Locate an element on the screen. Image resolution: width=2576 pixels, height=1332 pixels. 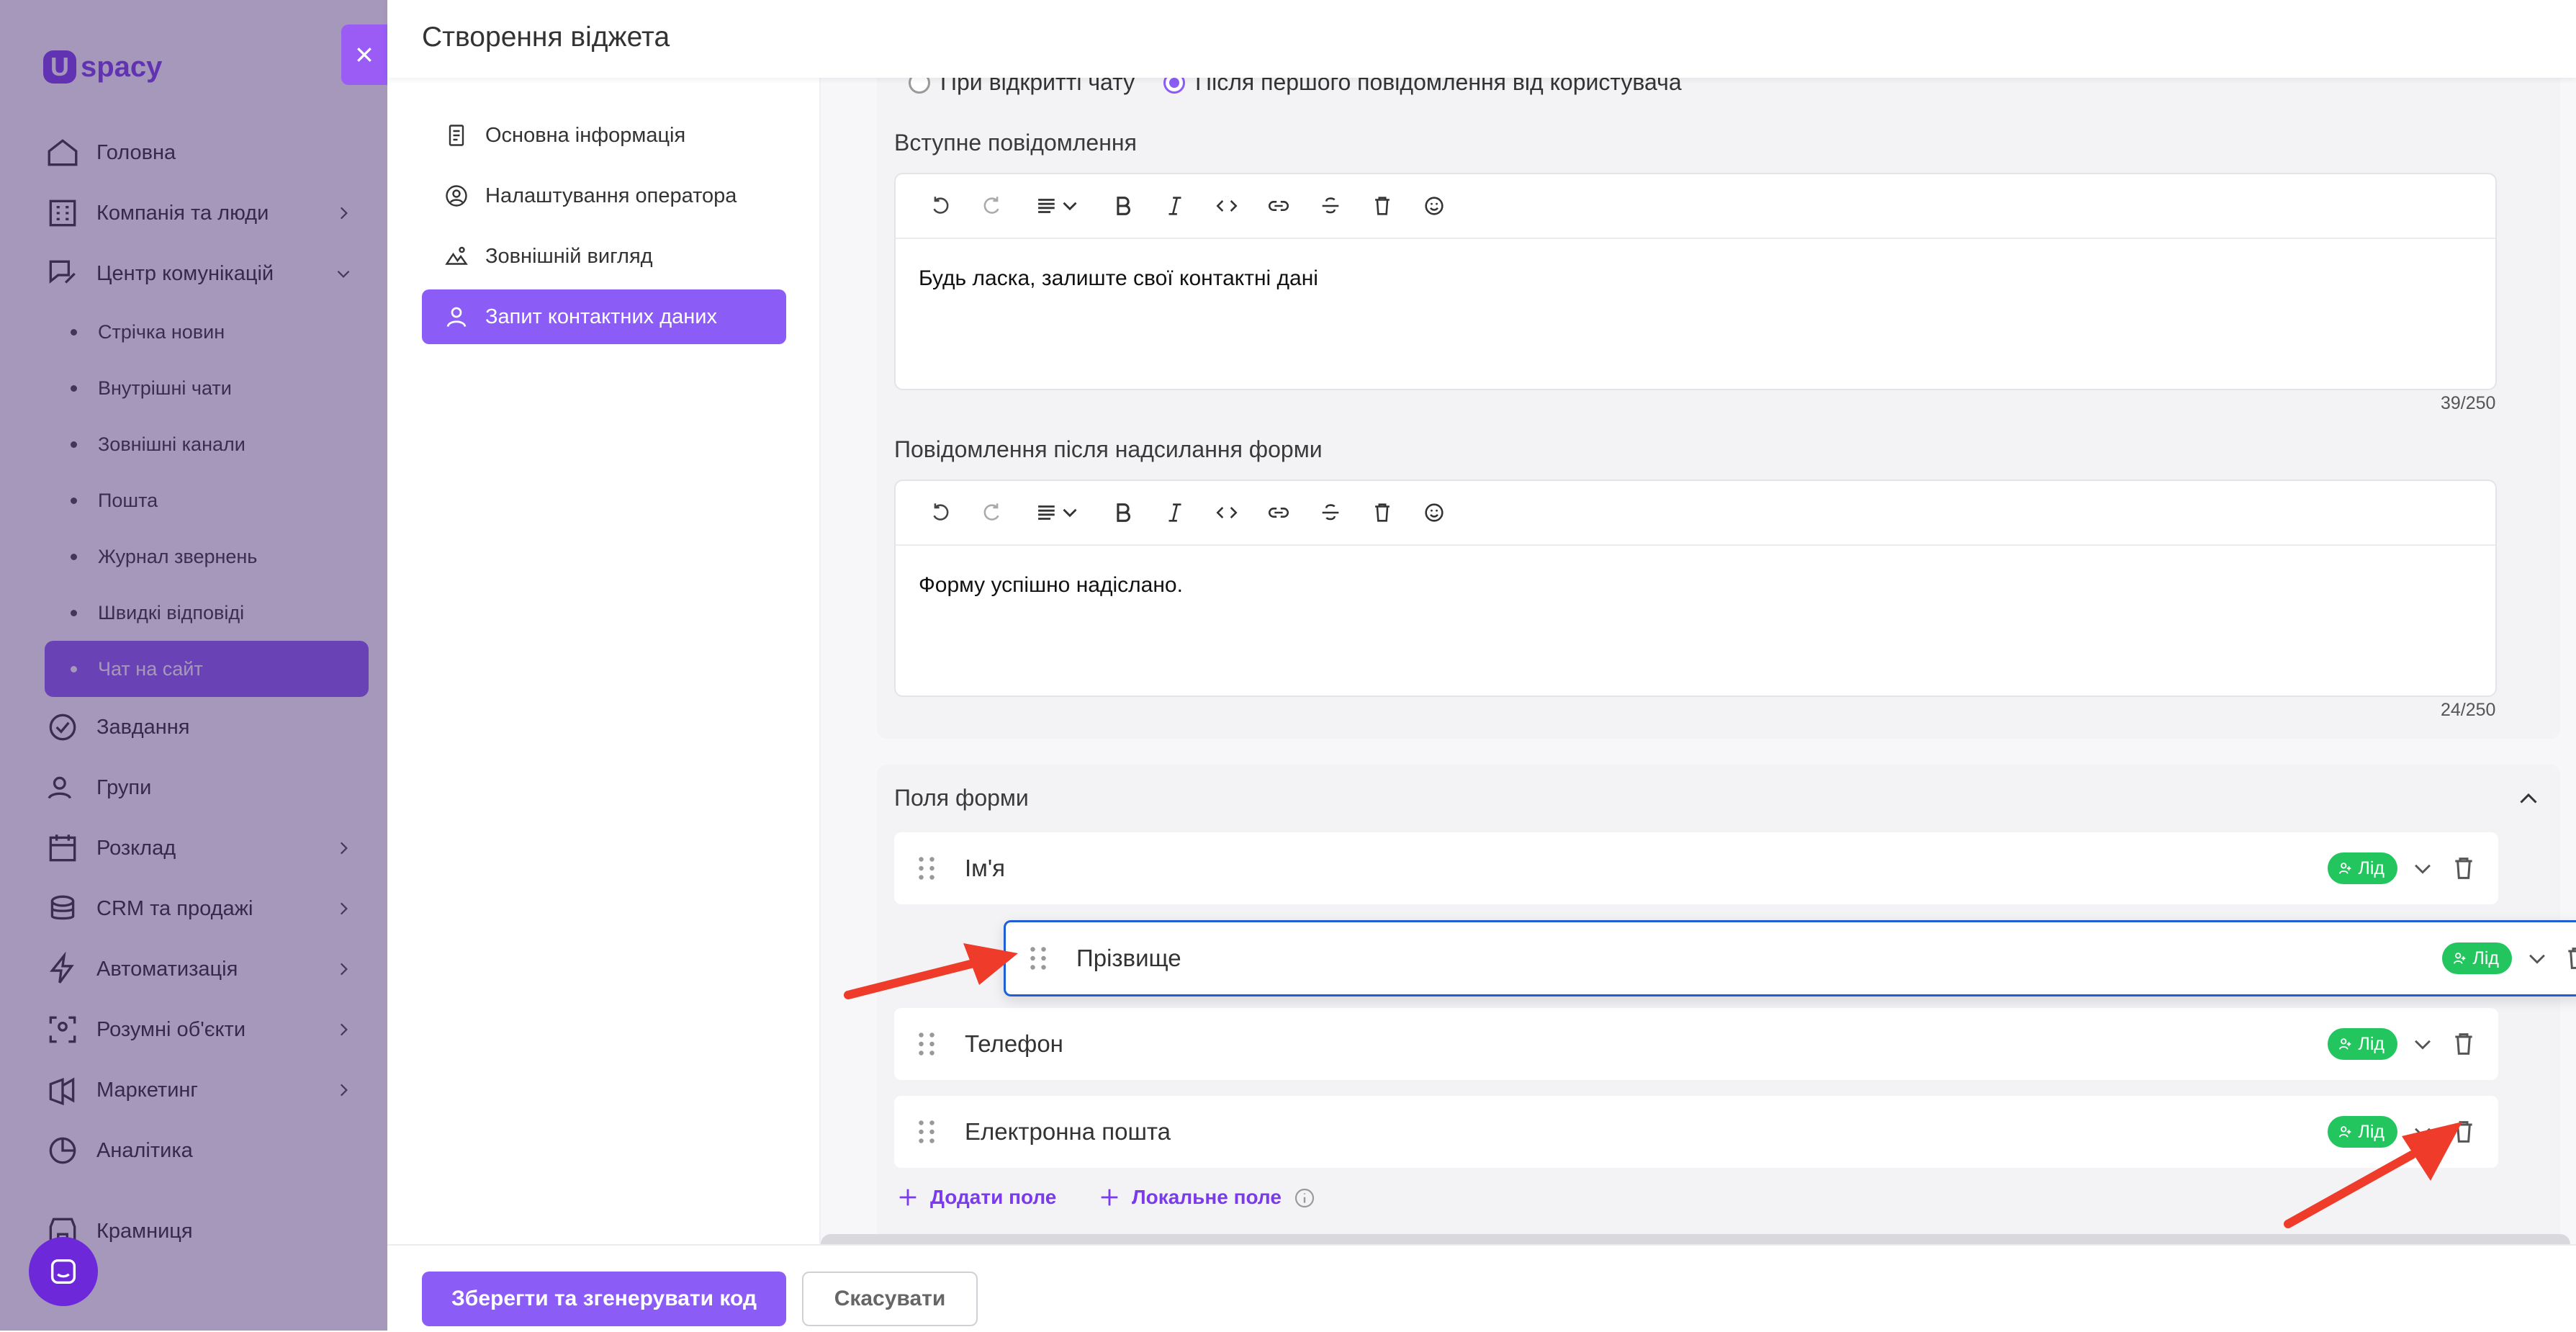
operator-icon is located at coordinates (456, 196).